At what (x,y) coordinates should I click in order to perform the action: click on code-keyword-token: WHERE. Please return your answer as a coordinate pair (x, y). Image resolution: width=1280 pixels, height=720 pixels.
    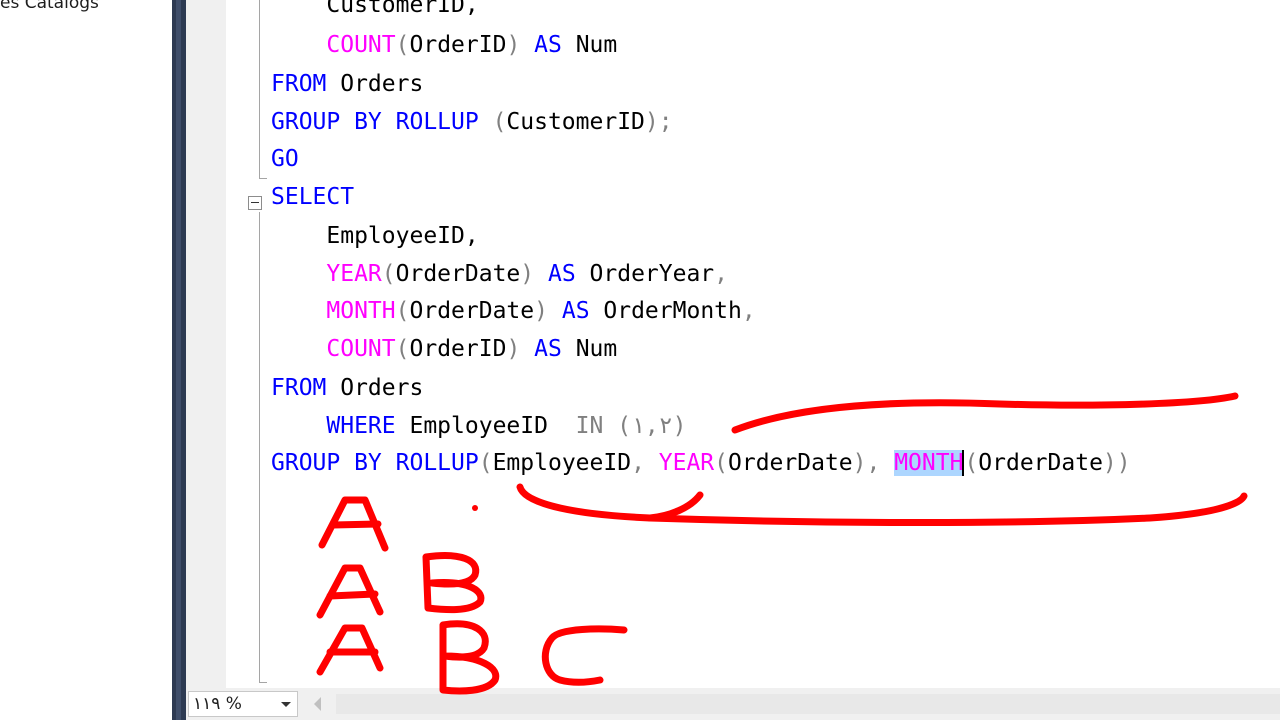
    Looking at the image, I should click on (361, 426).